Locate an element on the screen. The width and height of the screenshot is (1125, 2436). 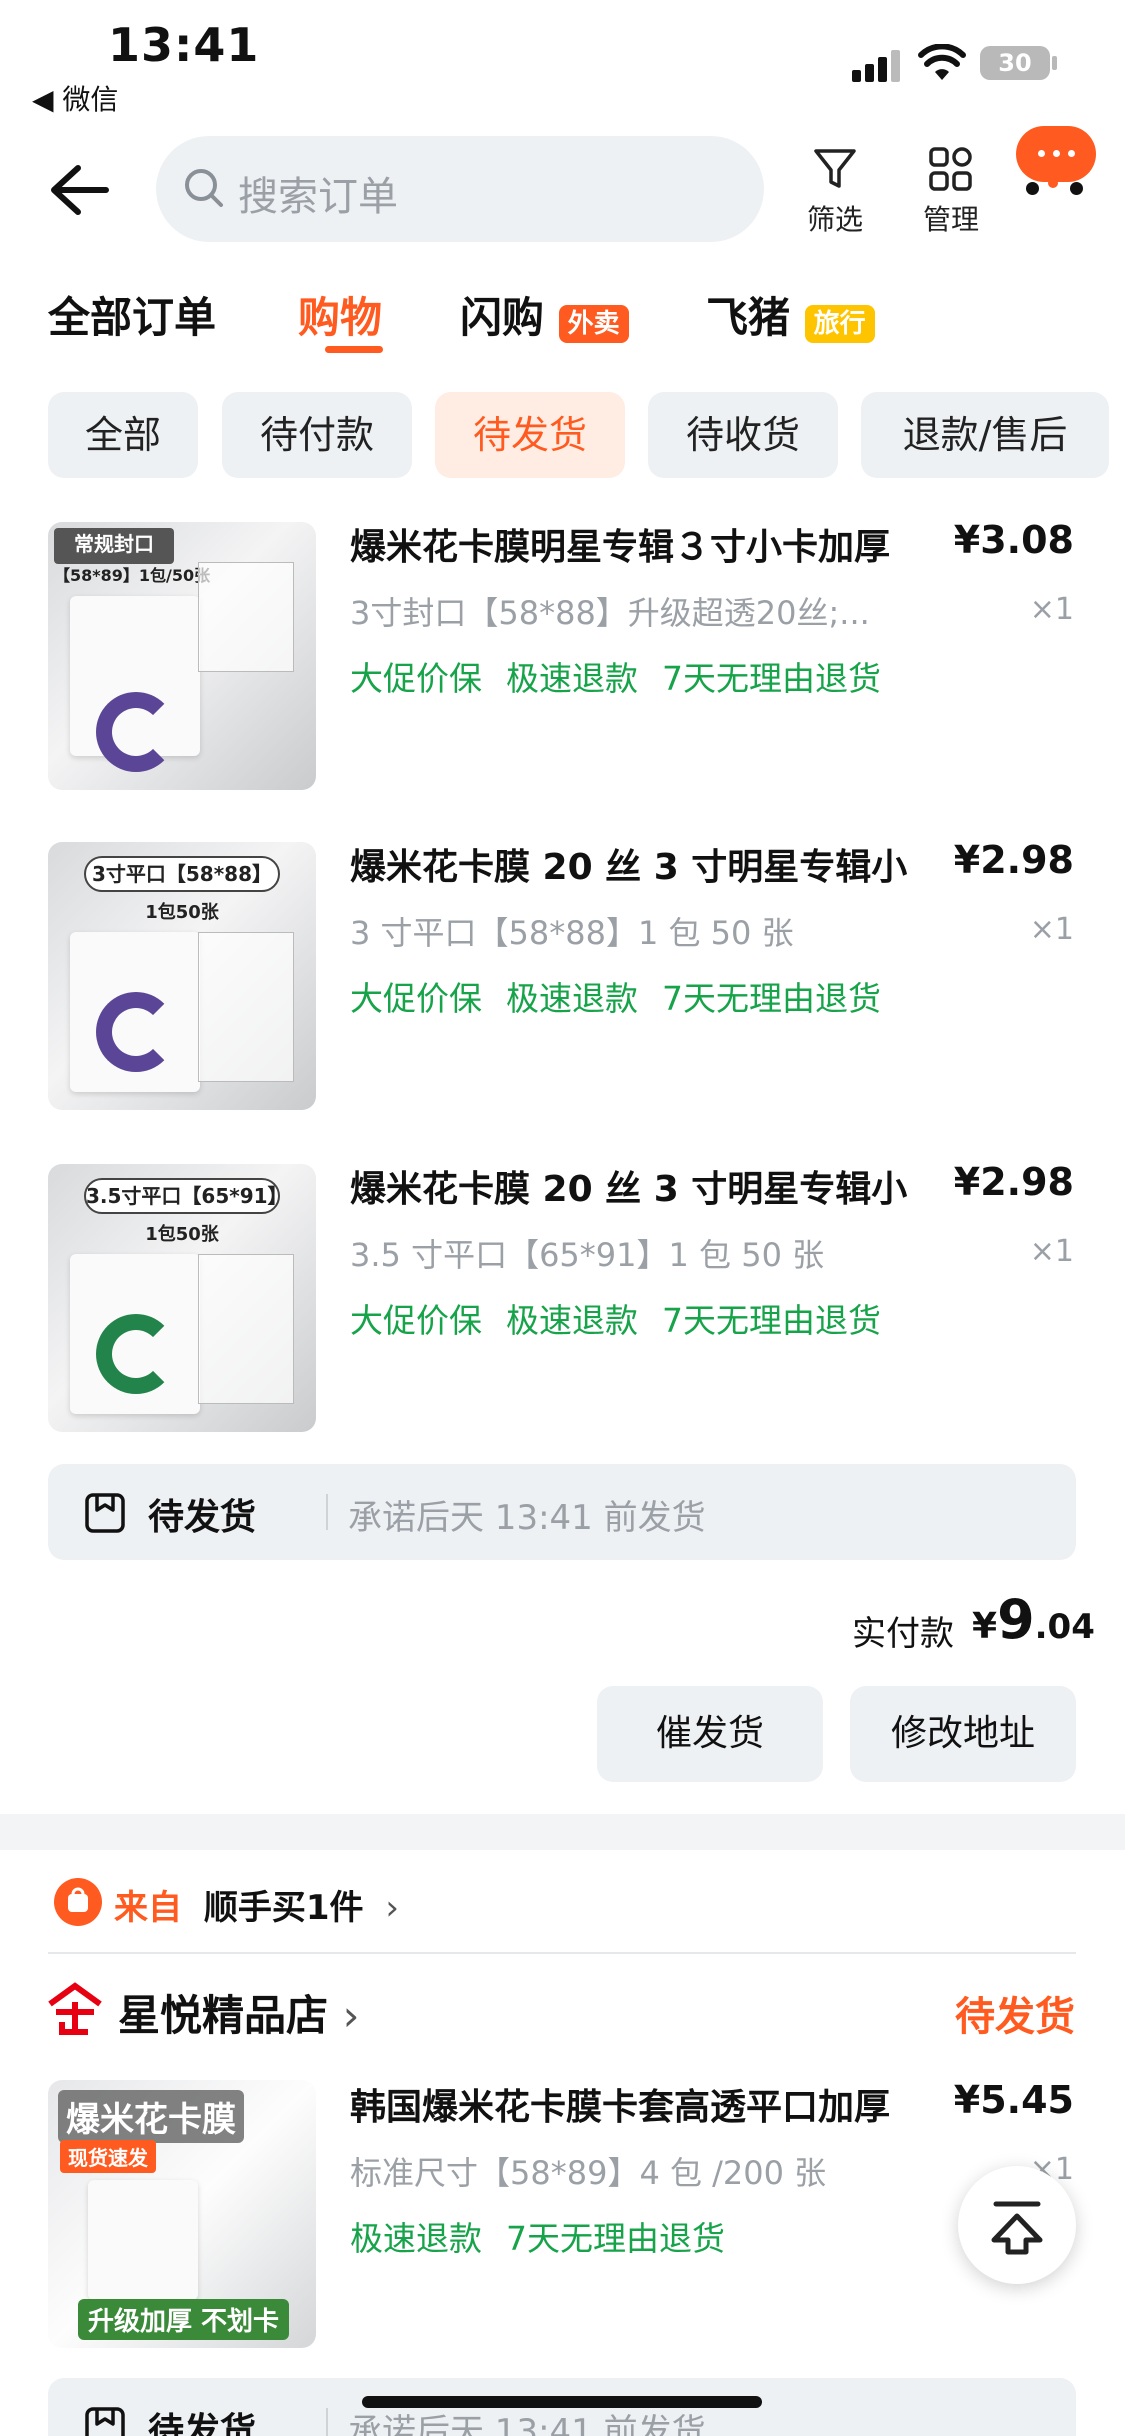
manage-label: 管理 is located at coordinates (950, 219).